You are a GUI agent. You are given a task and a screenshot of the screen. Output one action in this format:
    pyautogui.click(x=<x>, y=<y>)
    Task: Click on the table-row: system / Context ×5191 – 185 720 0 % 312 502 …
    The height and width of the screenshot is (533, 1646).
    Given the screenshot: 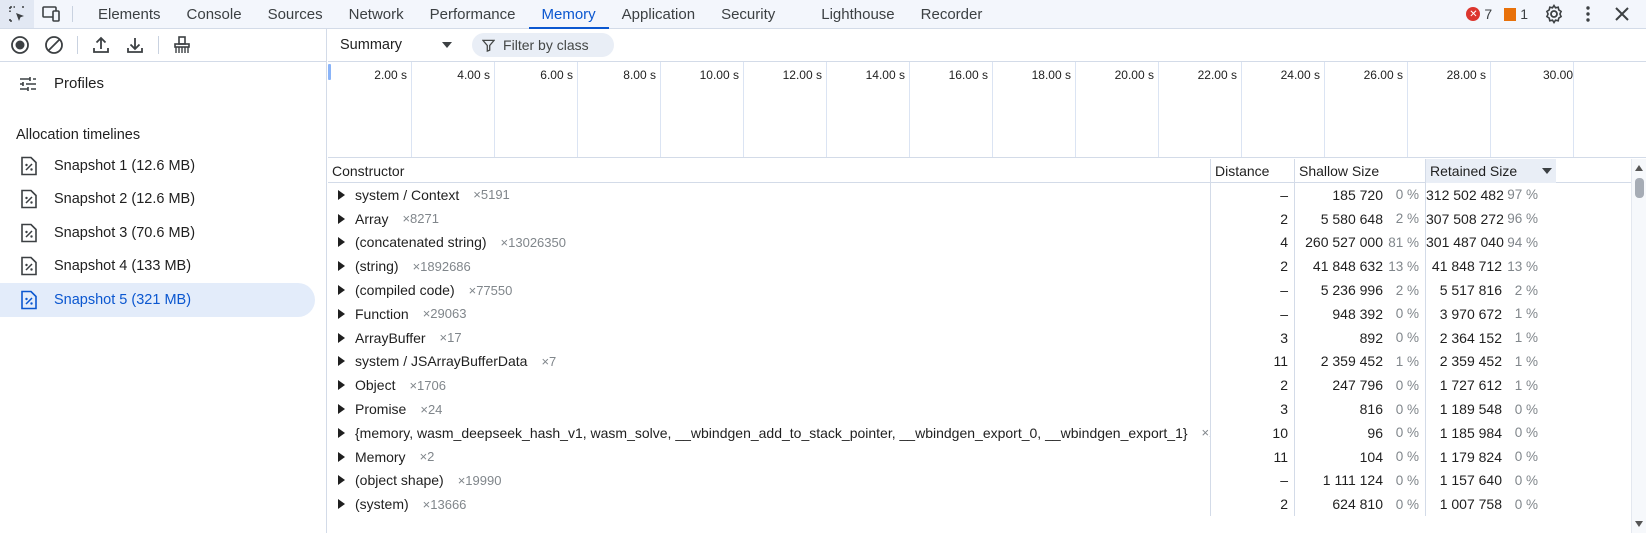 What is the action you would take?
    pyautogui.click(x=987, y=195)
    